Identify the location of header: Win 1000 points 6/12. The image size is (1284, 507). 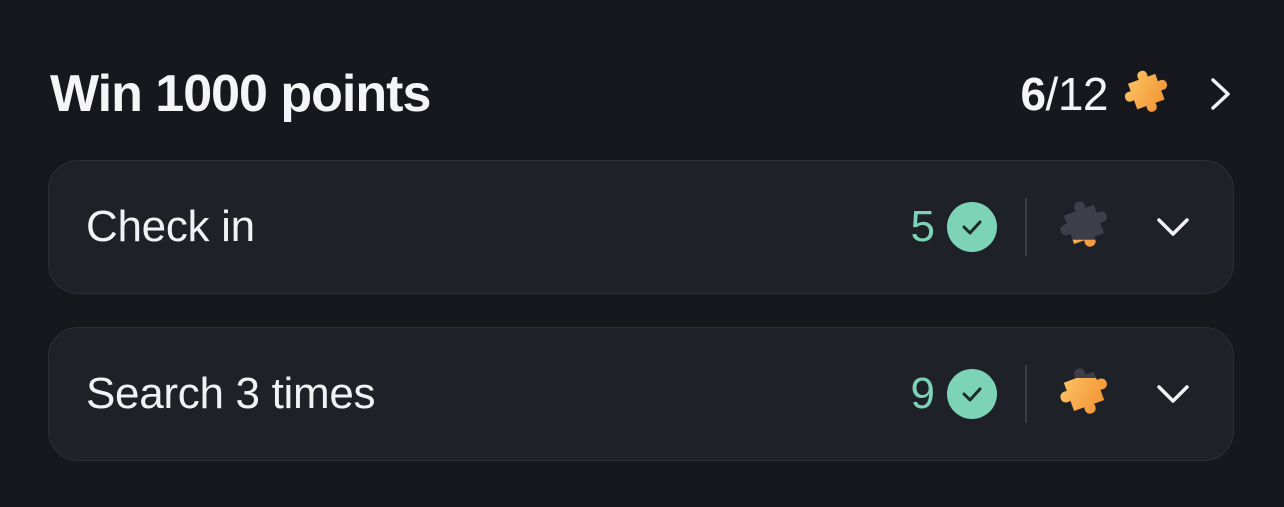
(642, 94).